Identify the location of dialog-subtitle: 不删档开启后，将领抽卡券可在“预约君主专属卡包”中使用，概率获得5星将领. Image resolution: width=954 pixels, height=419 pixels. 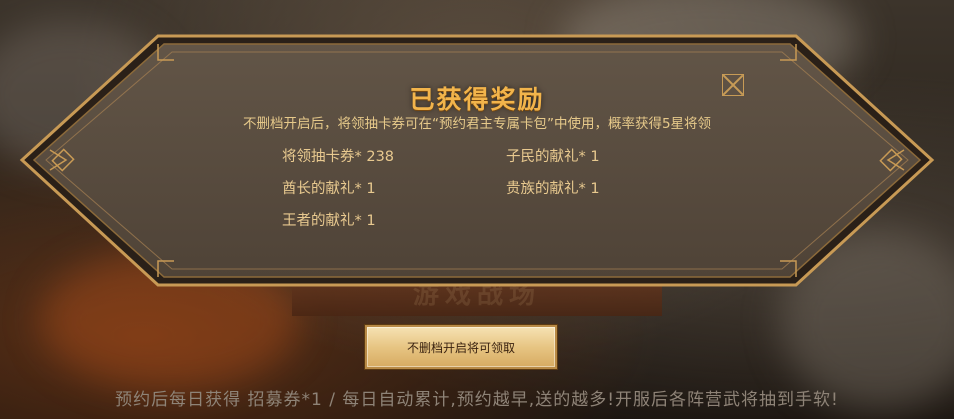
(477, 124).